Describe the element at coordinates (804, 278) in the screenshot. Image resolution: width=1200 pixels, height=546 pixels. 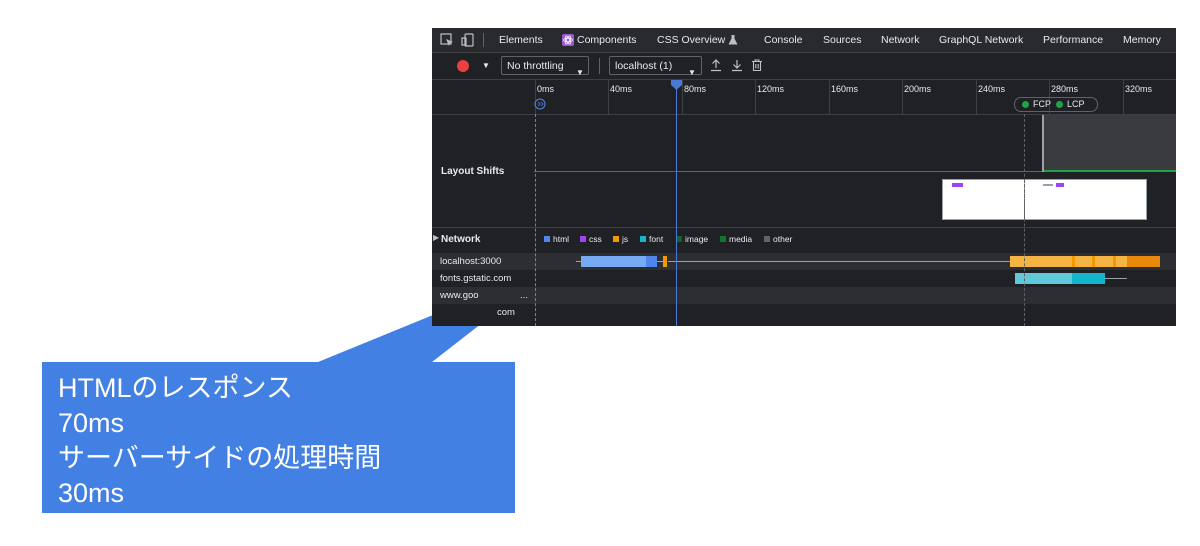
I see `network-row-fonts: fonts.gstatic.com` at that location.